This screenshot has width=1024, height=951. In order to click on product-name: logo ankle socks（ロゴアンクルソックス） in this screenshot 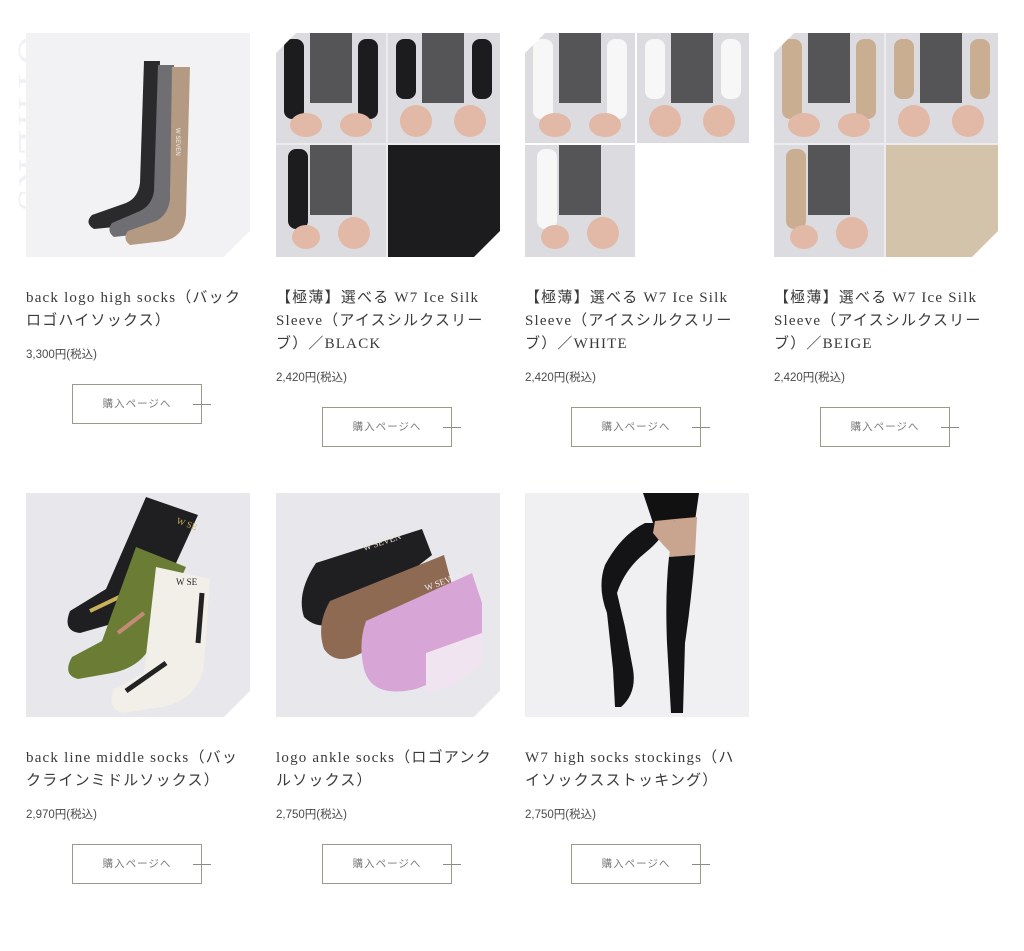, I will do `click(388, 770)`.